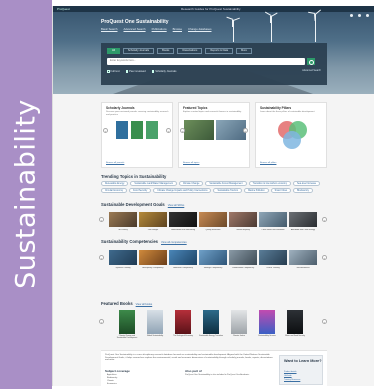 The image size is (378, 389). What do you see at coordinates (281, 190) in the screenshot?
I see `topic-pill: Smart Cities` at bounding box center [281, 190].